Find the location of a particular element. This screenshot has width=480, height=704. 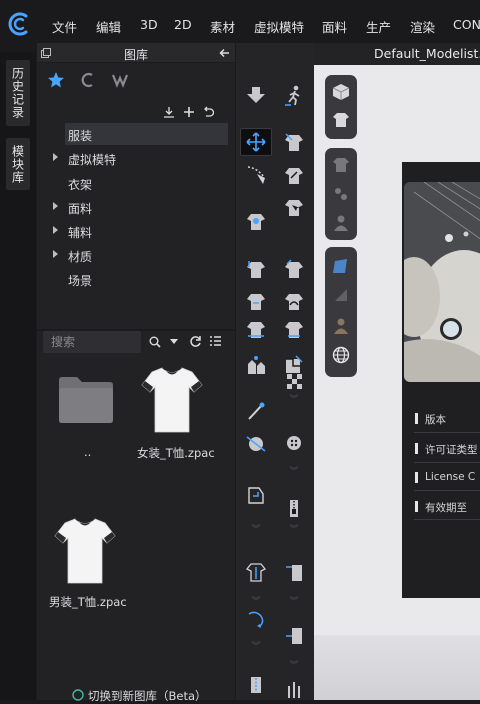

menu-avatar: 虚拟模特 is located at coordinates (279, 26).